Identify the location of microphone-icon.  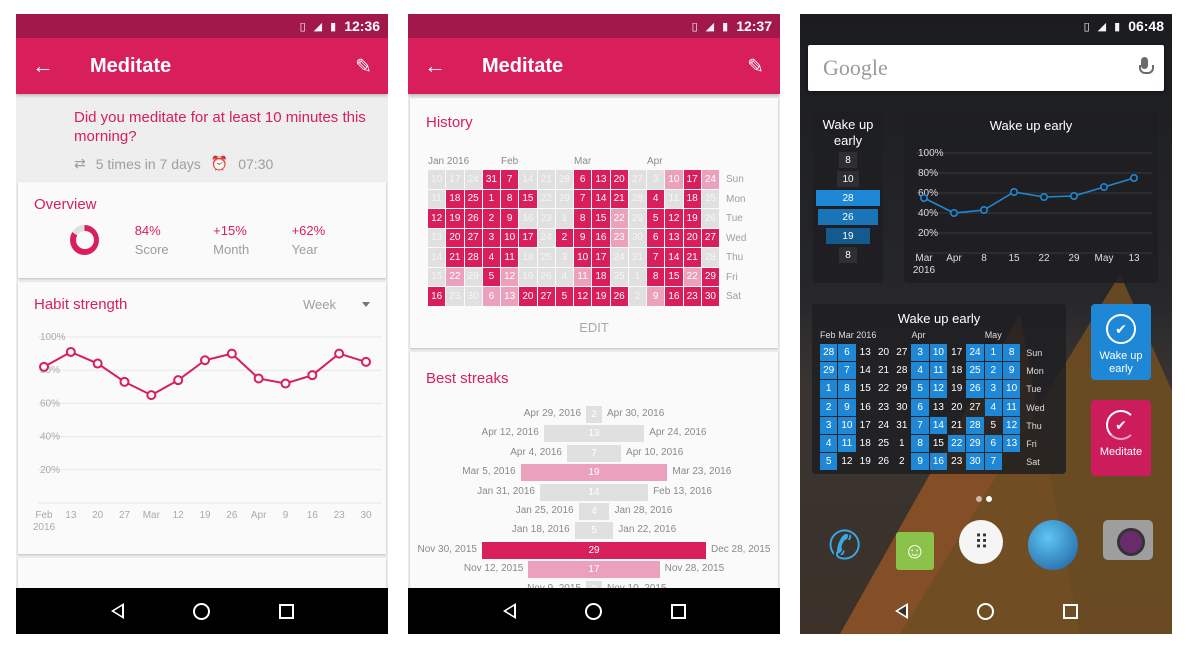
(1146, 68).